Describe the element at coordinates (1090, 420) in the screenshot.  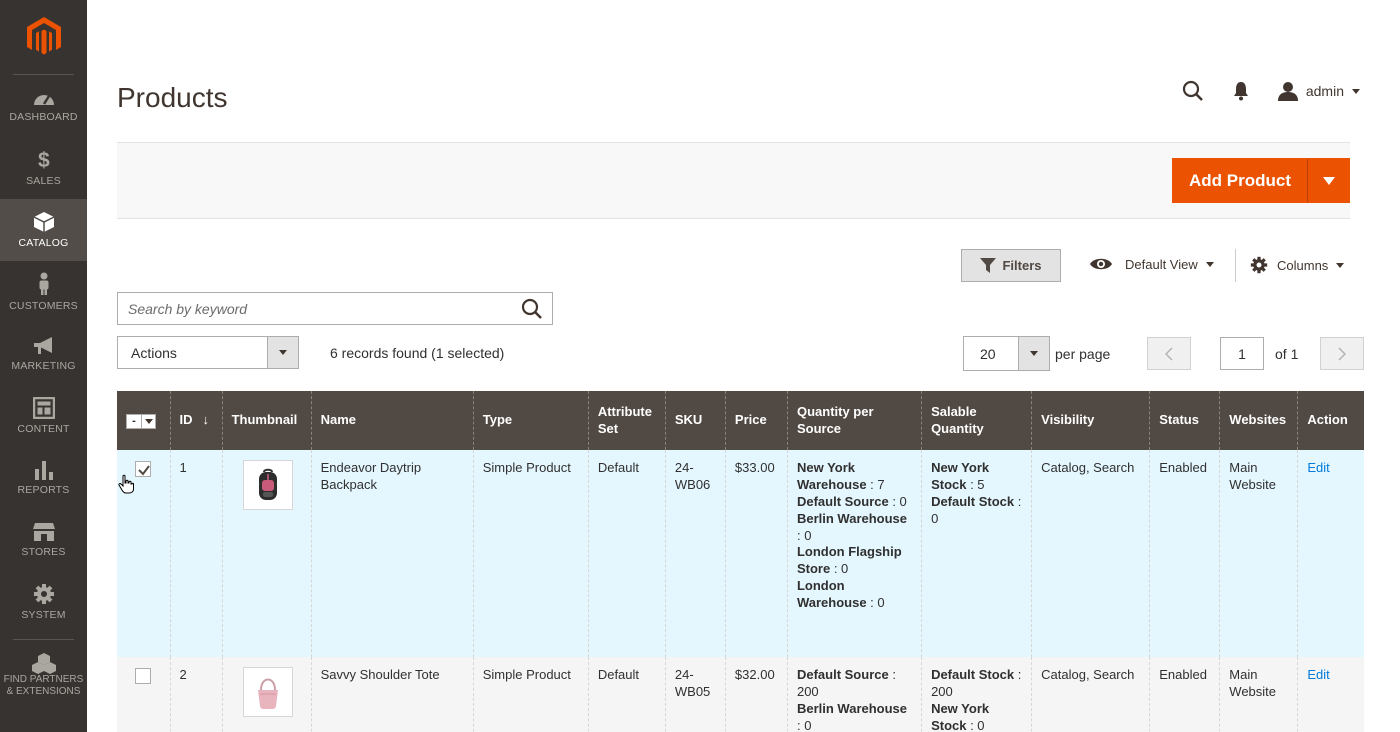
I see `column-header-visibility: Visibility` at that location.